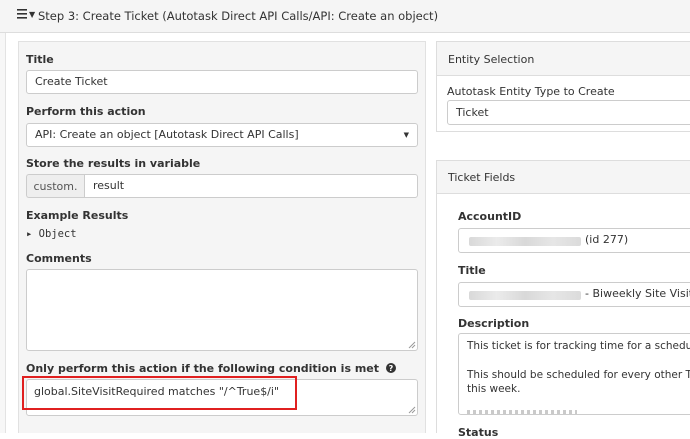 This screenshot has height=439, width=690. Describe the element at coordinates (568, 112) in the screenshot. I see `entity-type-select: Ticket` at that location.